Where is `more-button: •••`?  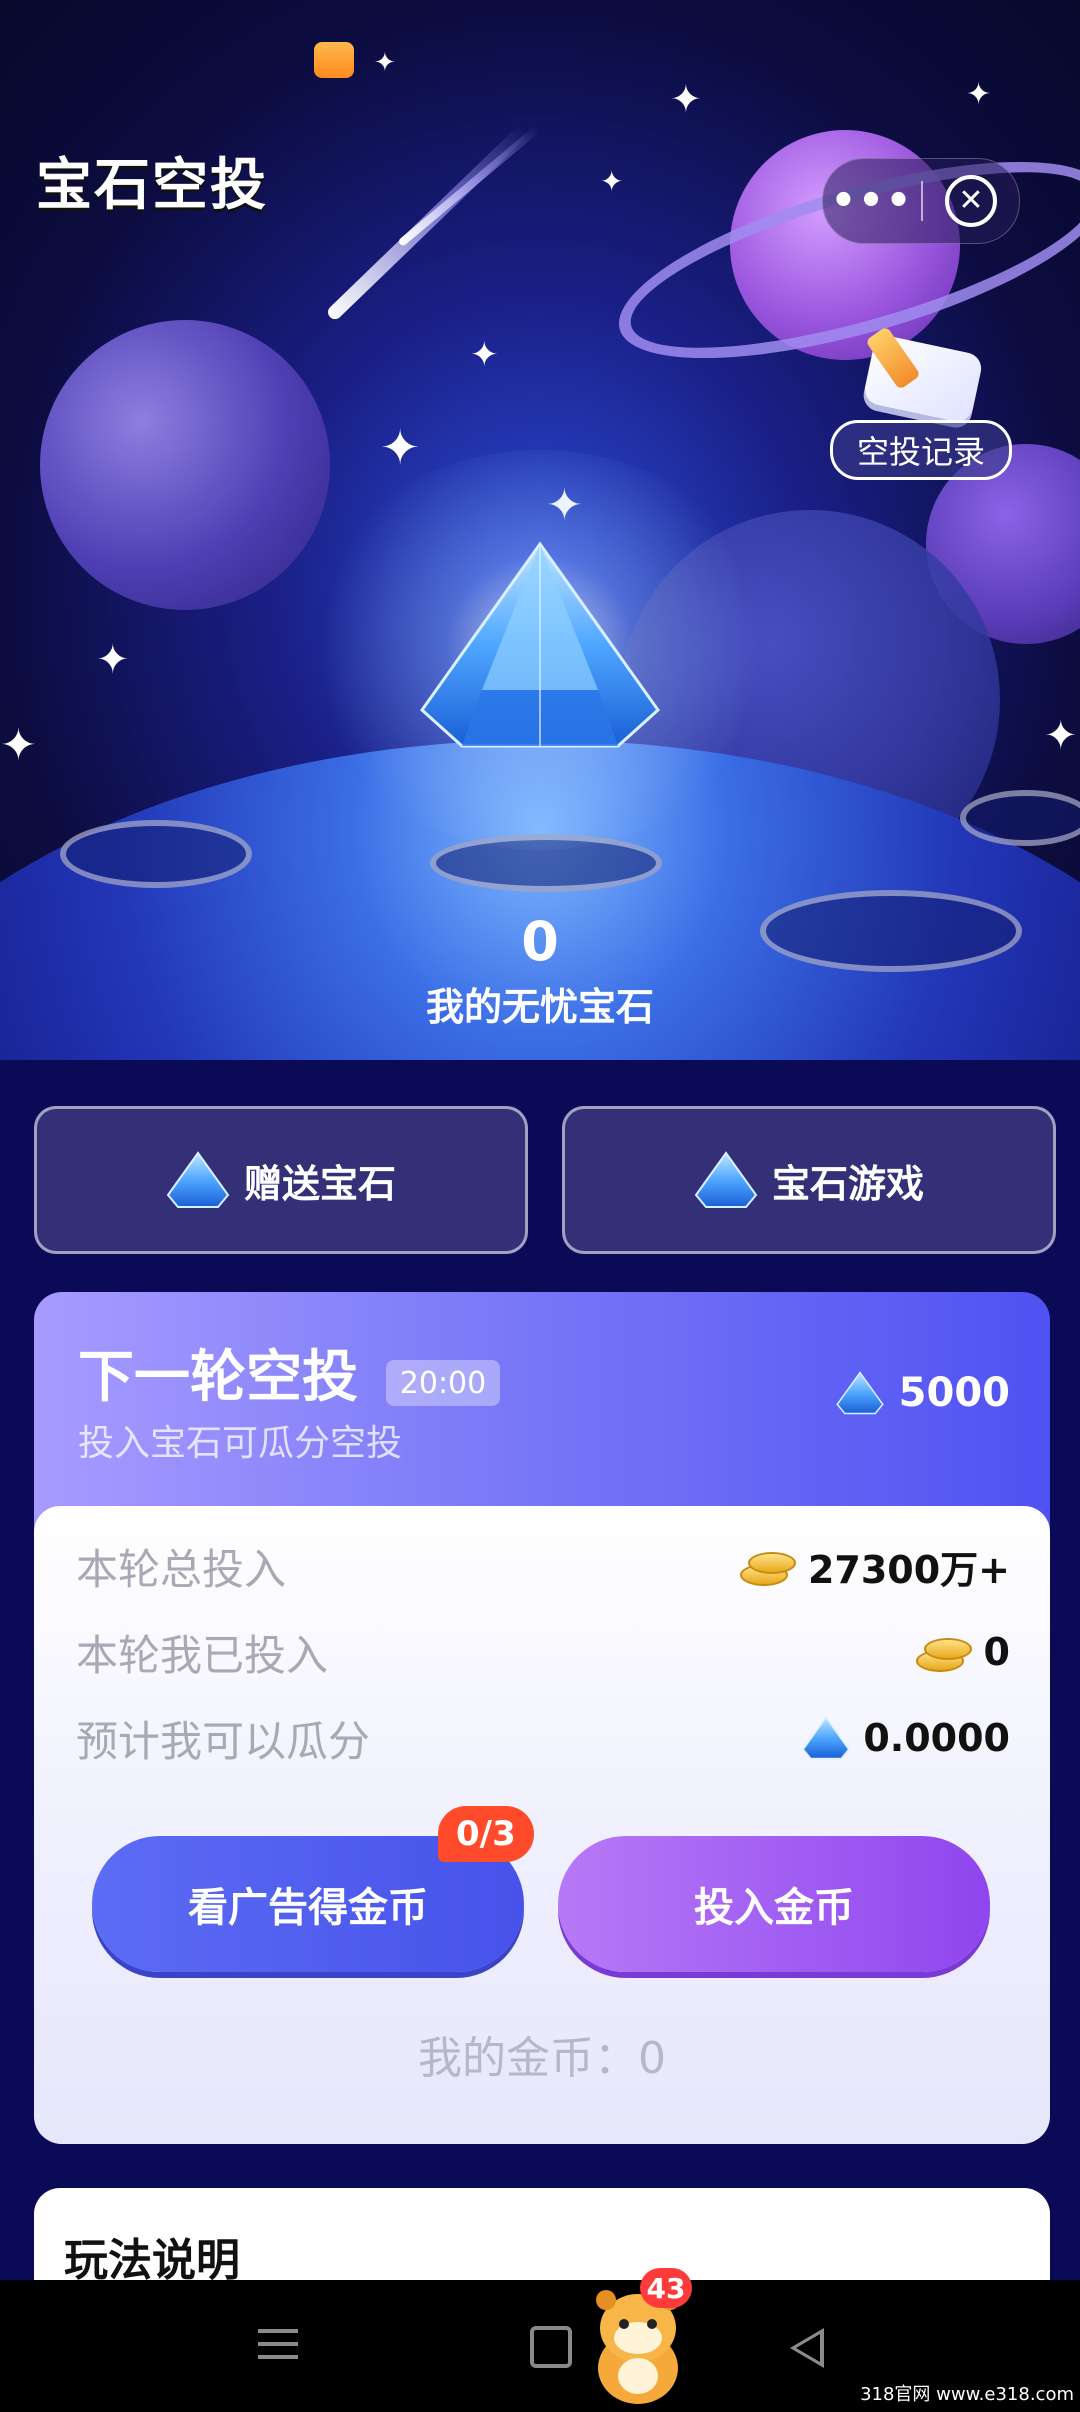 more-button: ••• is located at coordinates (872, 201).